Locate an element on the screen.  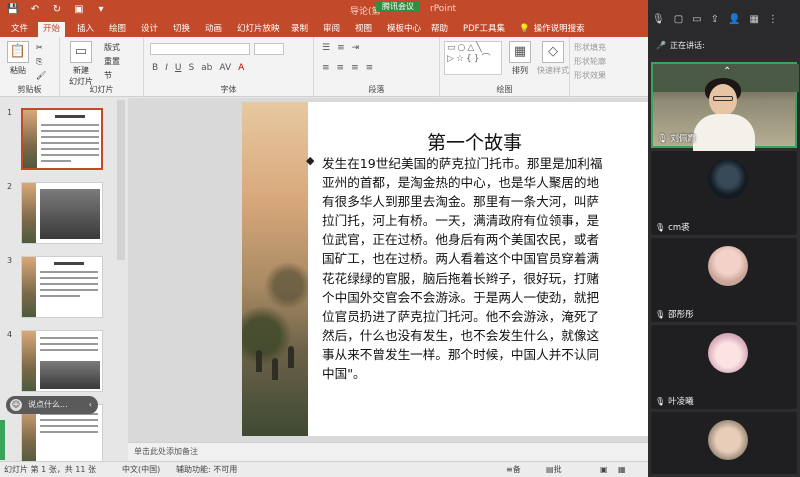
reset-button: 重置 is located at coordinates (112, 61).